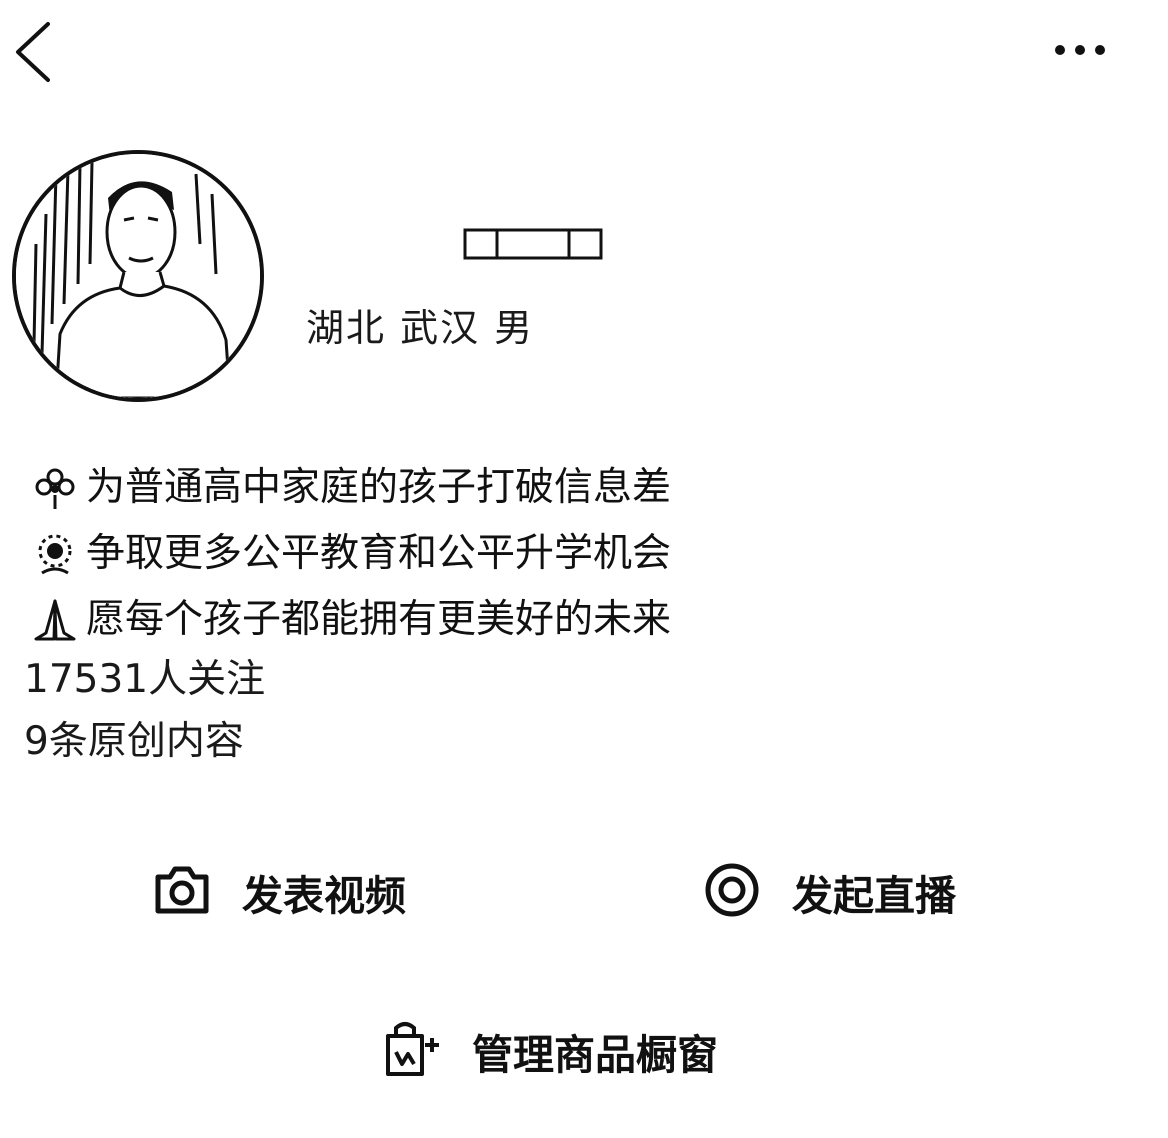 This screenshot has height=1138, width=1168. I want to click on back-button, so click(33, 53).